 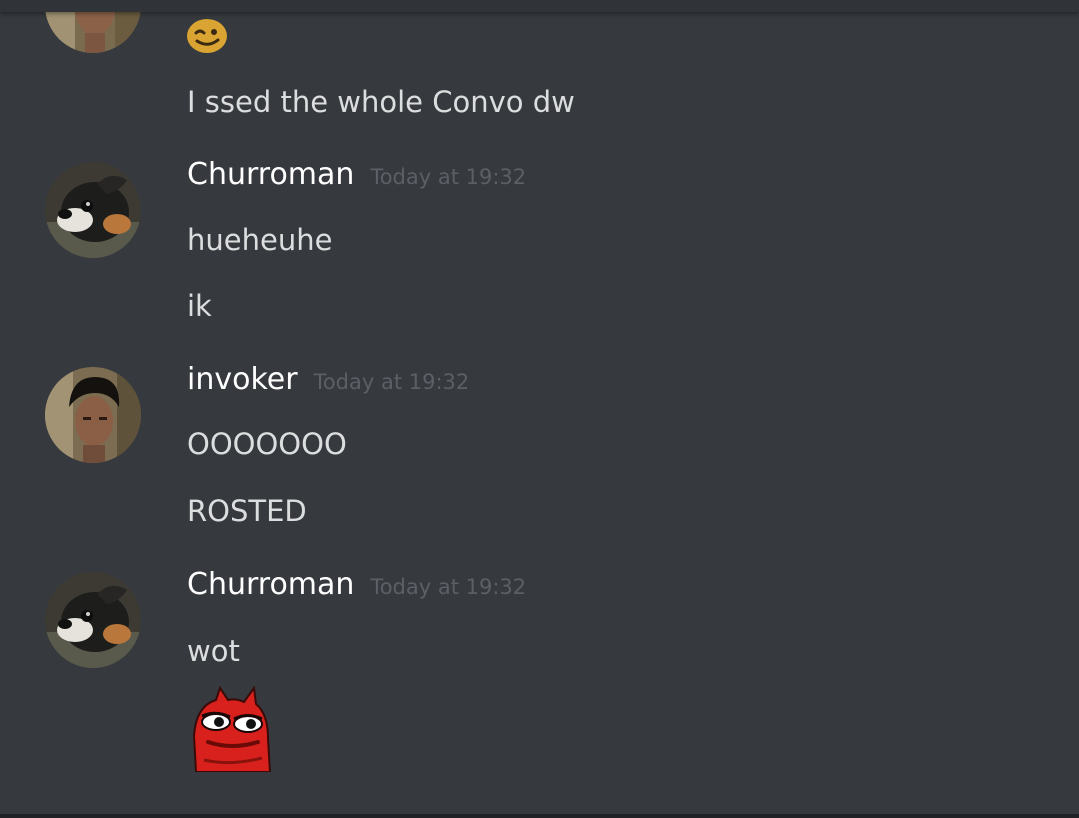 I want to click on red-pepe-devil-emoji, so click(x=229, y=730).